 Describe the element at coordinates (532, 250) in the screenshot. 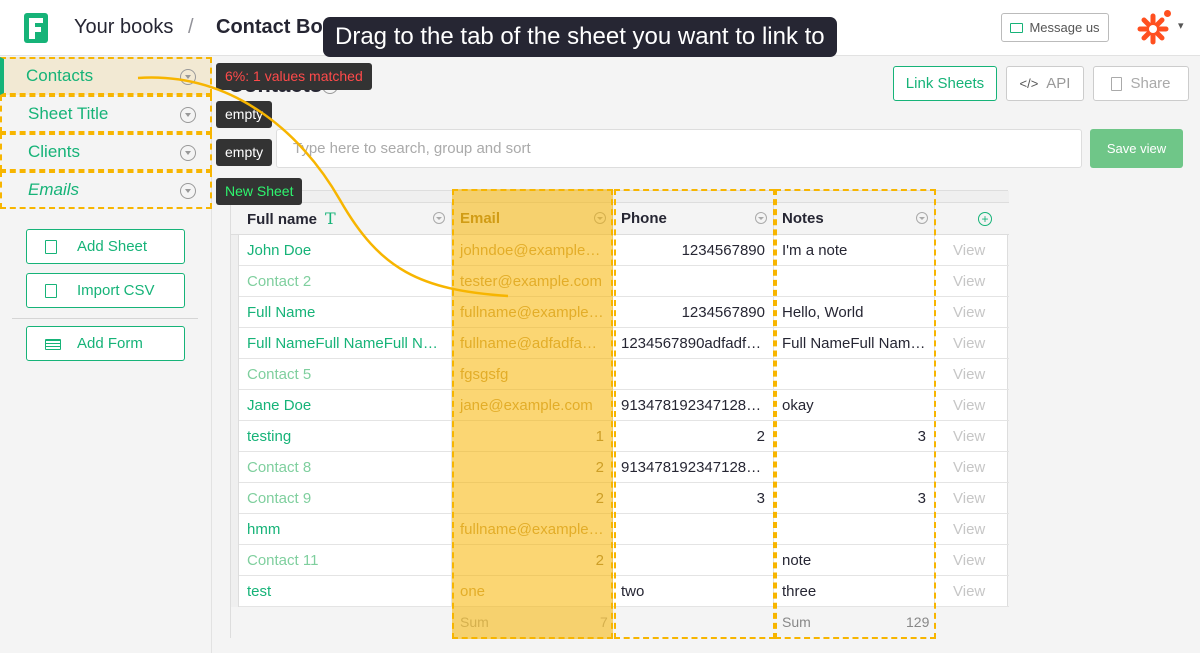

I see `cell-email: johndoe@example.com` at that location.